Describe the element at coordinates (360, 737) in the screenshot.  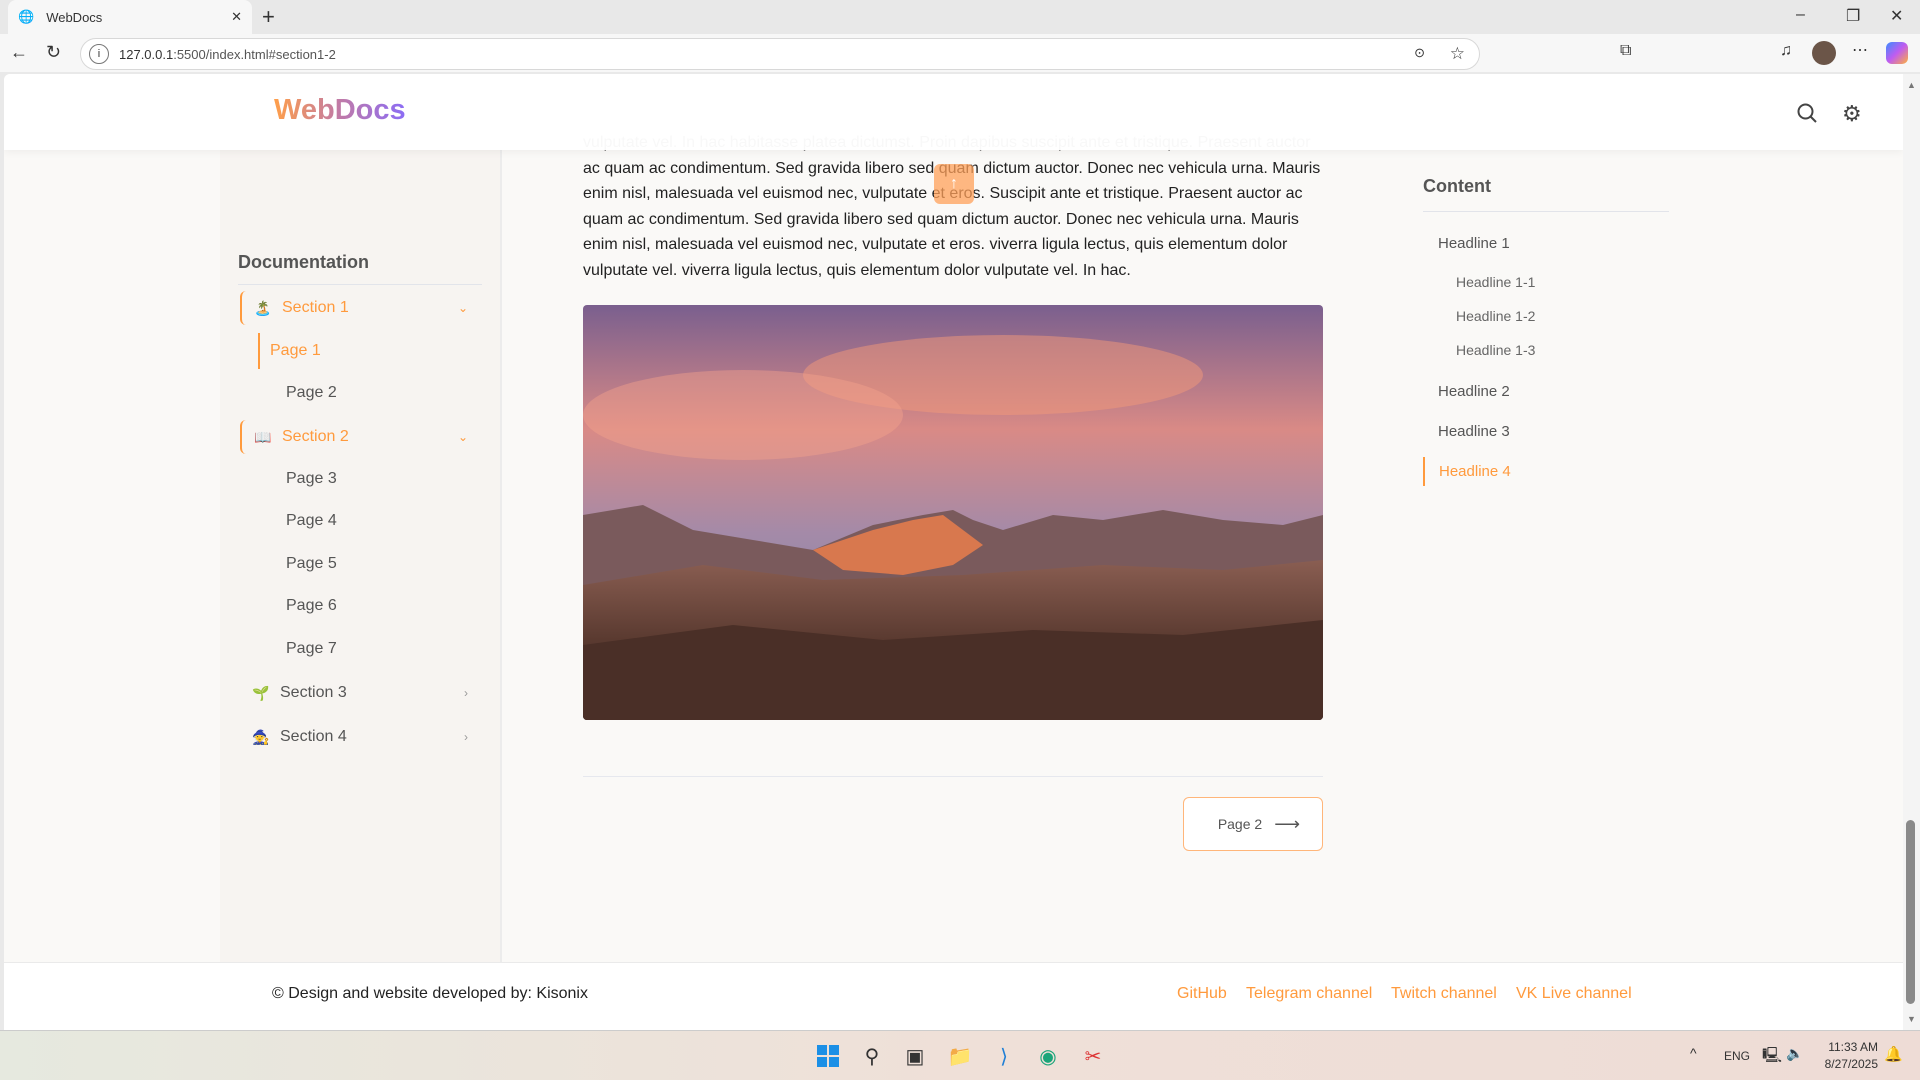
I see `sidebar-section-4: 🧙 Section 4 ›` at that location.